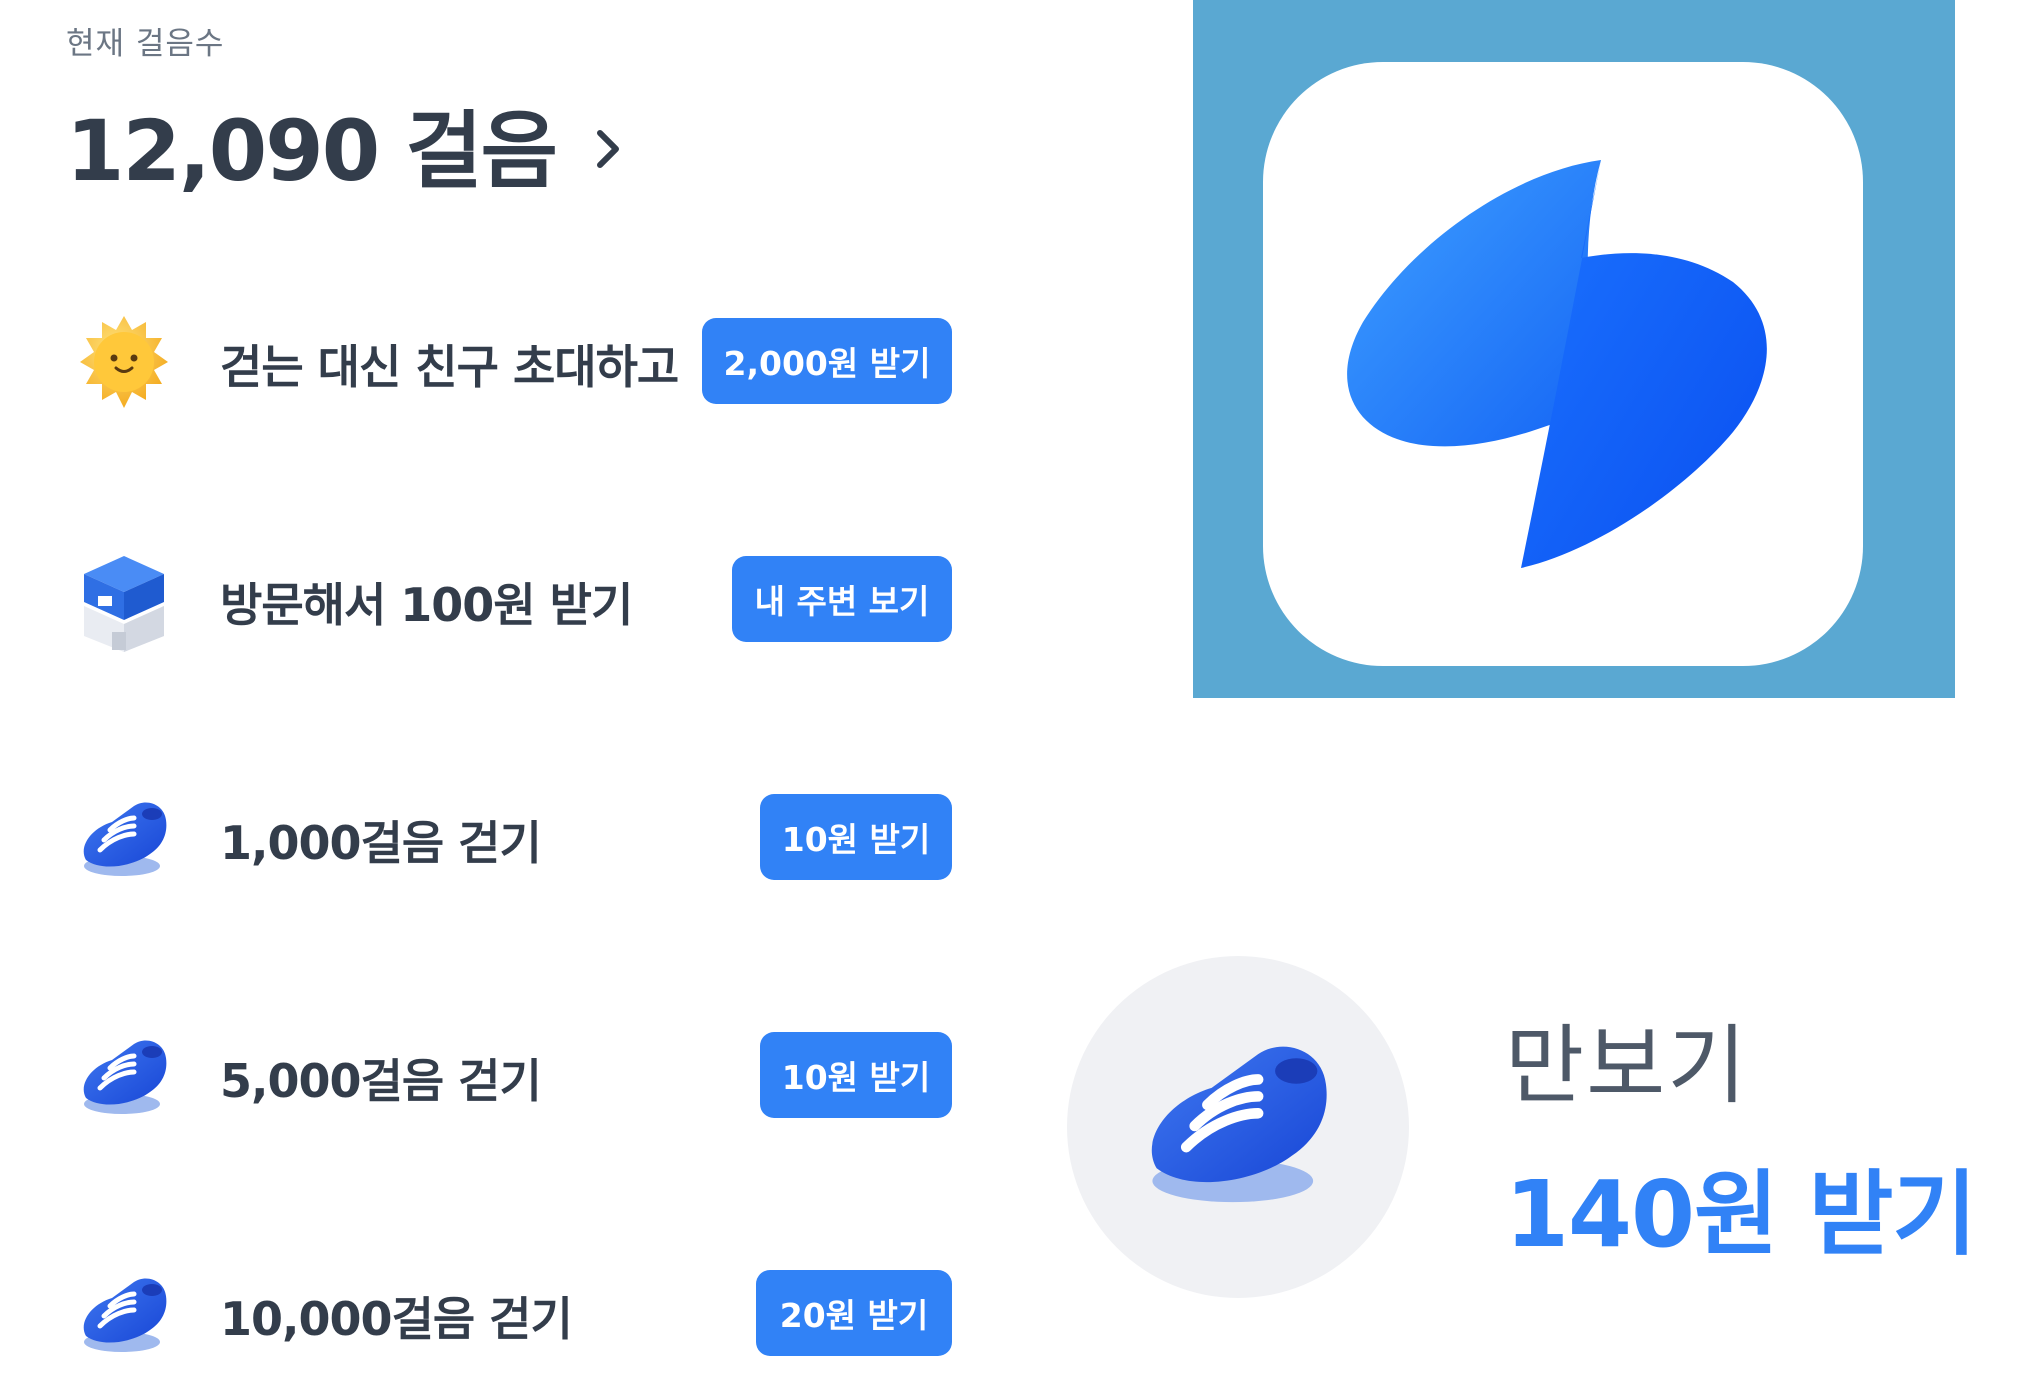 This screenshot has width=2031, height=1387. I want to click on mission-visit-store: 방문해서 100원 받기 내 주변 보기, so click(512, 604).